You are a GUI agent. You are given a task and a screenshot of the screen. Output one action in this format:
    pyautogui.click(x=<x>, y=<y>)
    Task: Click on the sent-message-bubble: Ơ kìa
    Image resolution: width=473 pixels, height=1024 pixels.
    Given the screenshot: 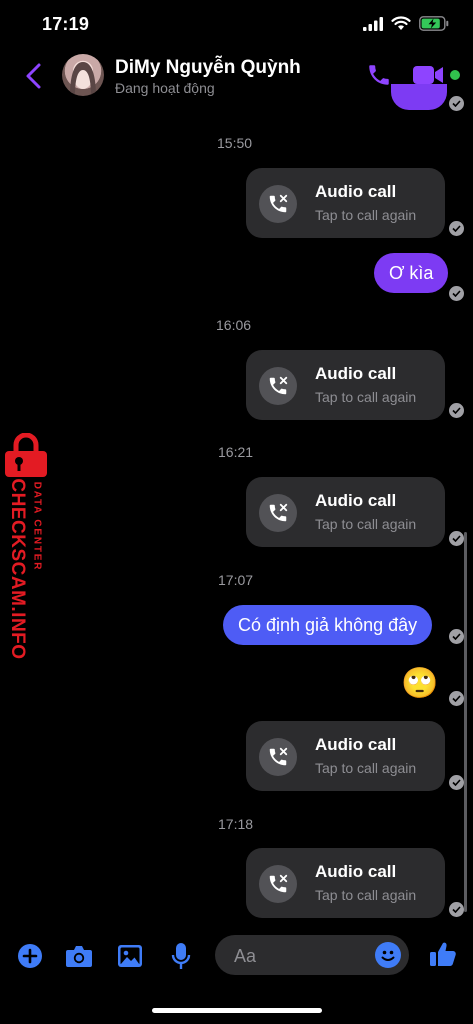 What is the action you would take?
    pyautogui.click(x=411, y=273)
    